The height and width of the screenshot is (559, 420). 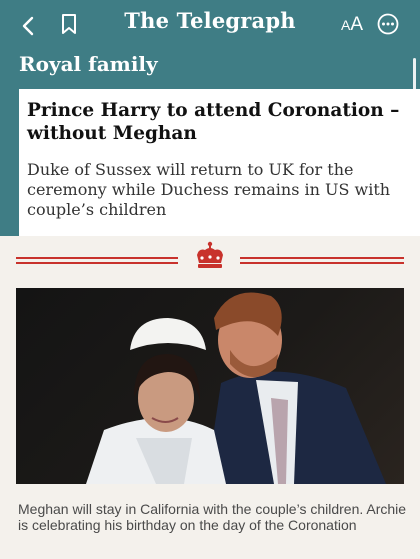 What do you see at coordinates (388, 24) in the screenshot?
I see `more-options-icon` at bounding box center [388, 24].